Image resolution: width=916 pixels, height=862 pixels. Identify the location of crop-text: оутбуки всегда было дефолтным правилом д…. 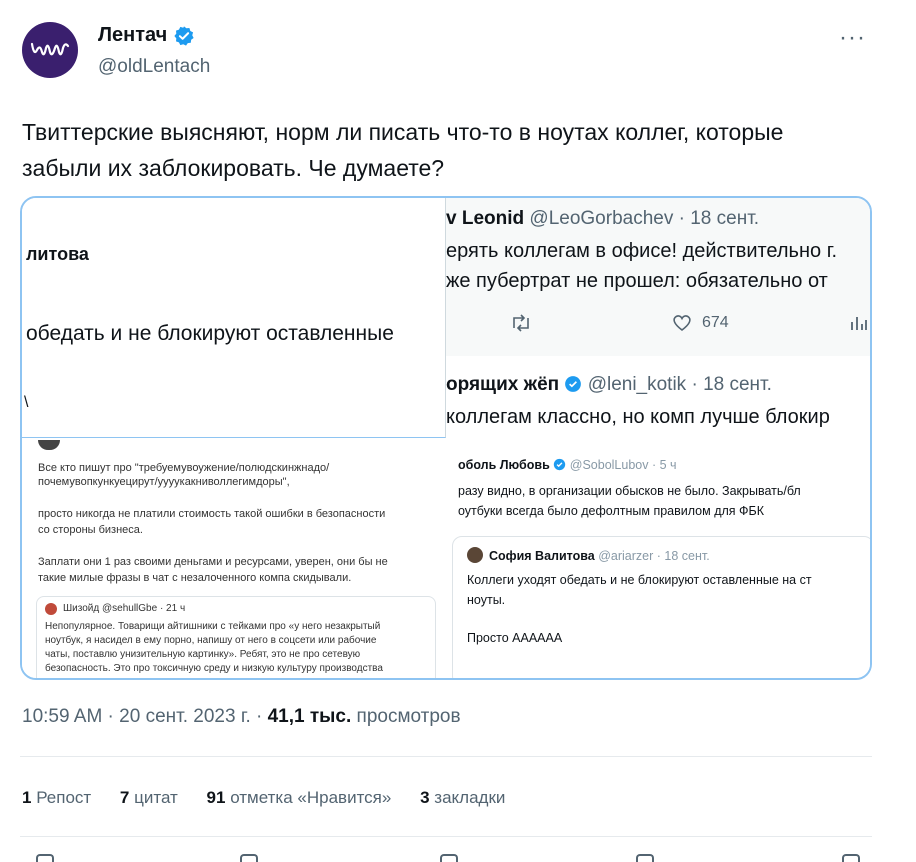
(611, 511).